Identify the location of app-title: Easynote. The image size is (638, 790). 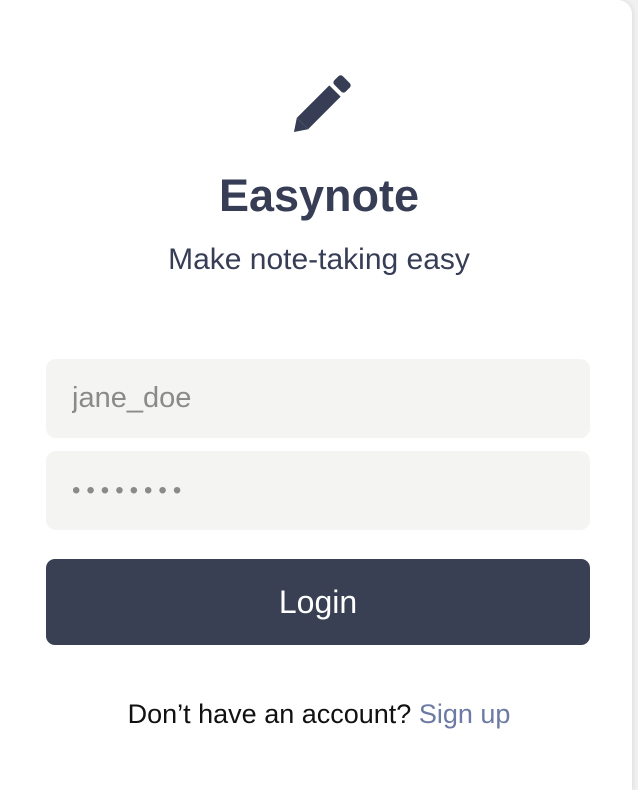
(319, 195).